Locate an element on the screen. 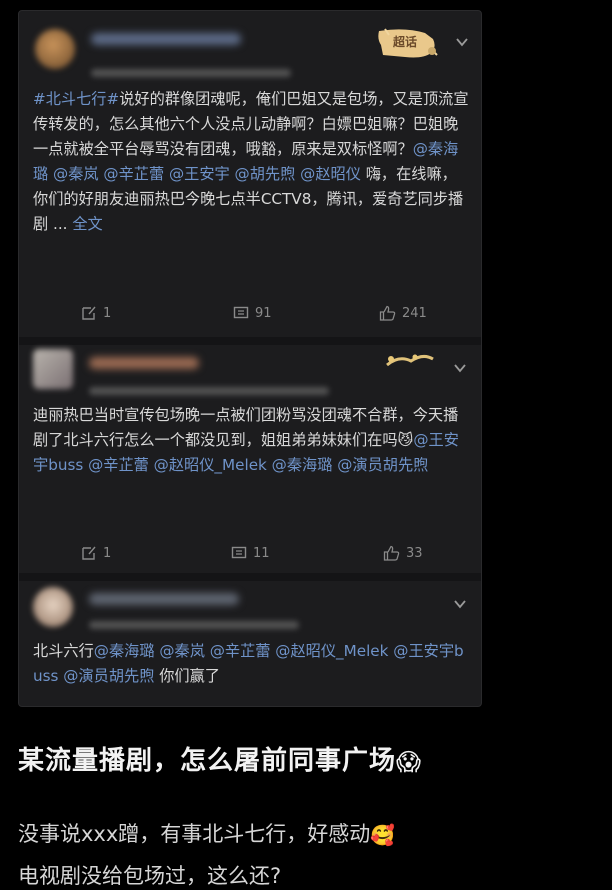 Image resolution: width=612 pixels, height=890 pixels. caption-text: 没事说xxx蹭，有事北斗七行，好感动 is located at coordinates (194, 834).